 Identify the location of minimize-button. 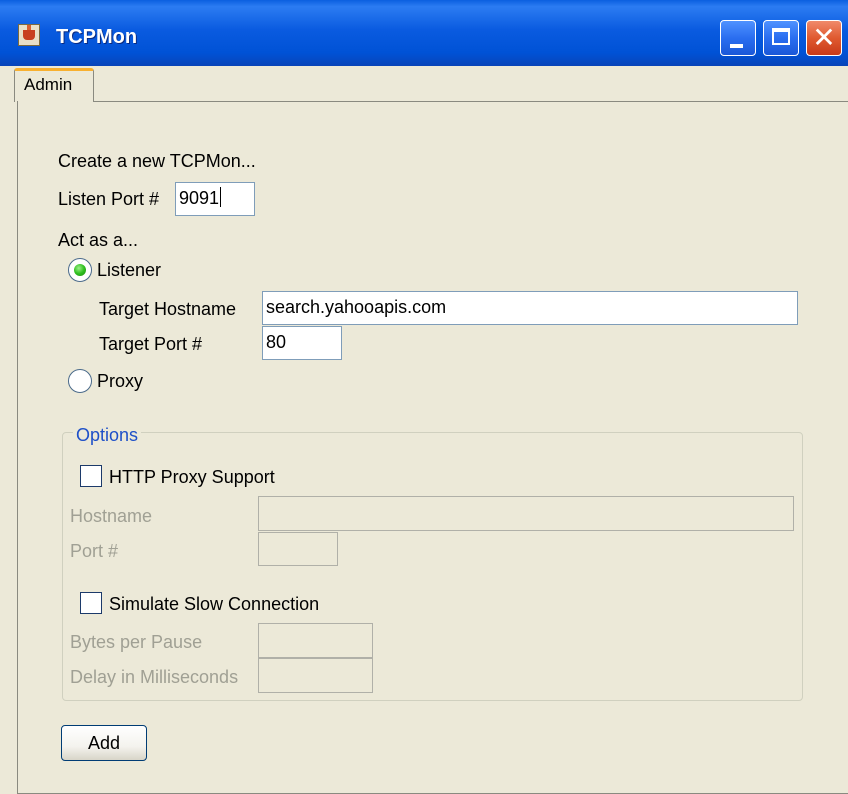
(738, 38).